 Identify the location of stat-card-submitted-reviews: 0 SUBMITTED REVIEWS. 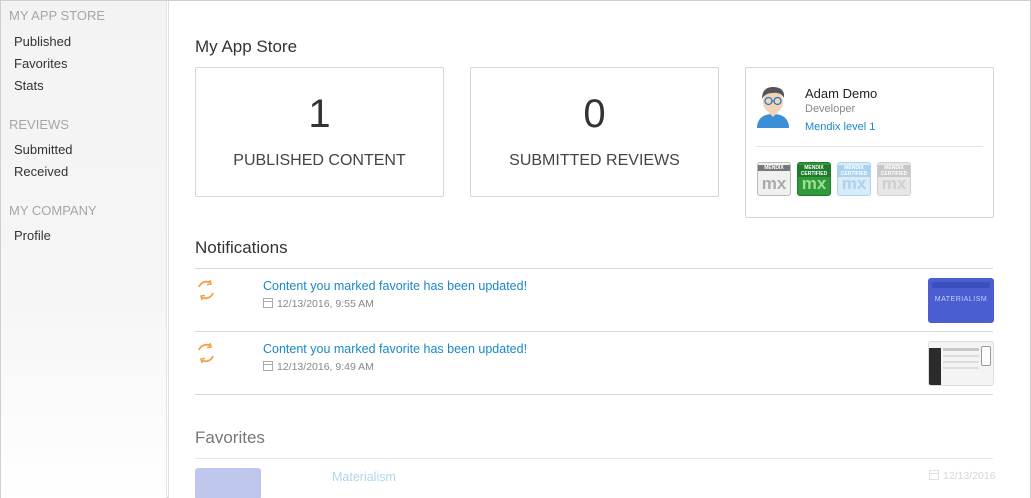
(594, 132).